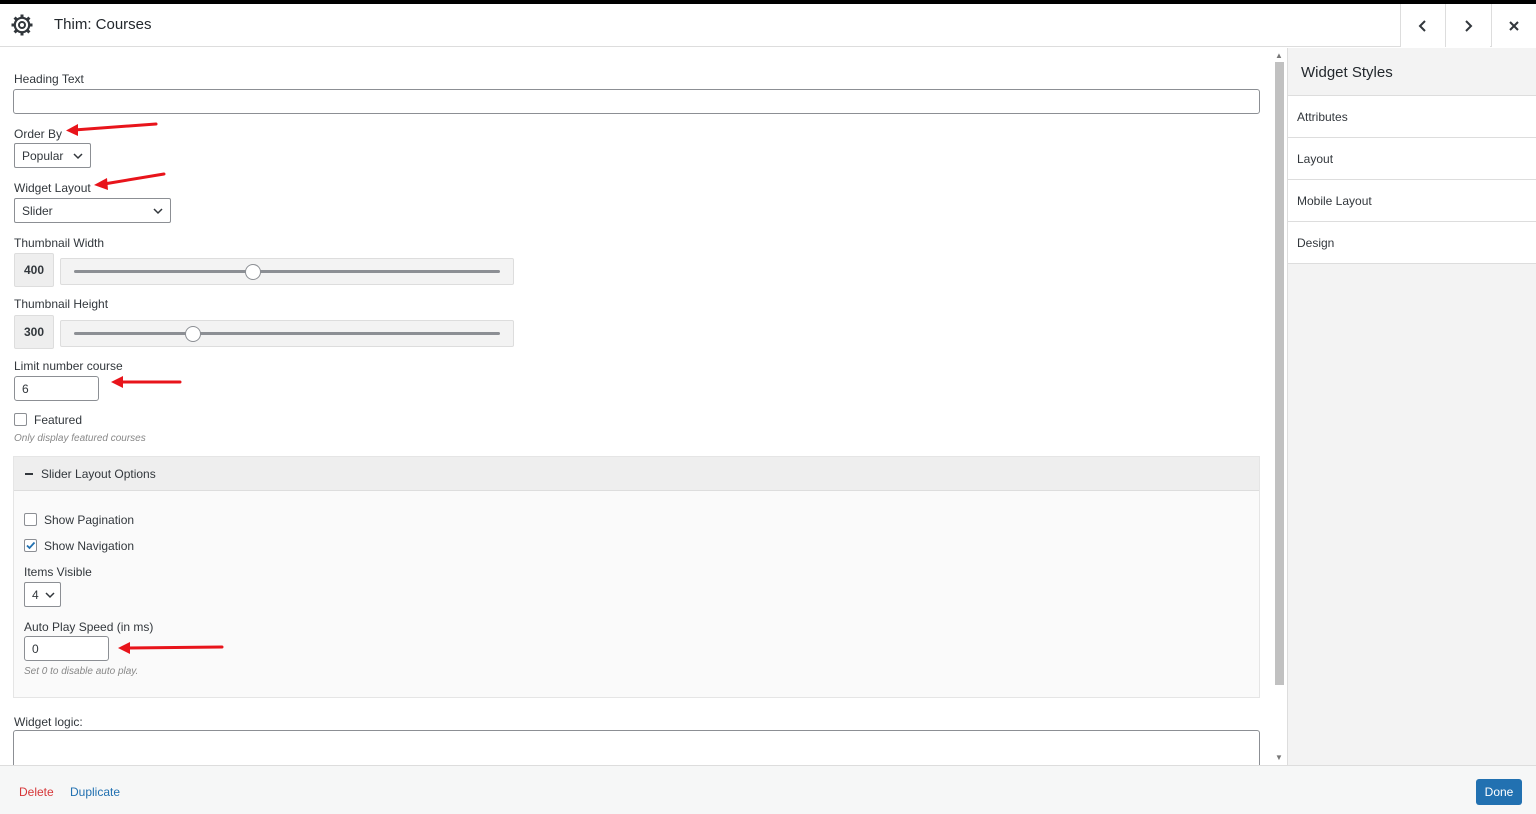 The width and height of the screenshot is (1536, 814). I want to click on delete-link: Delete, so click(36, 792).